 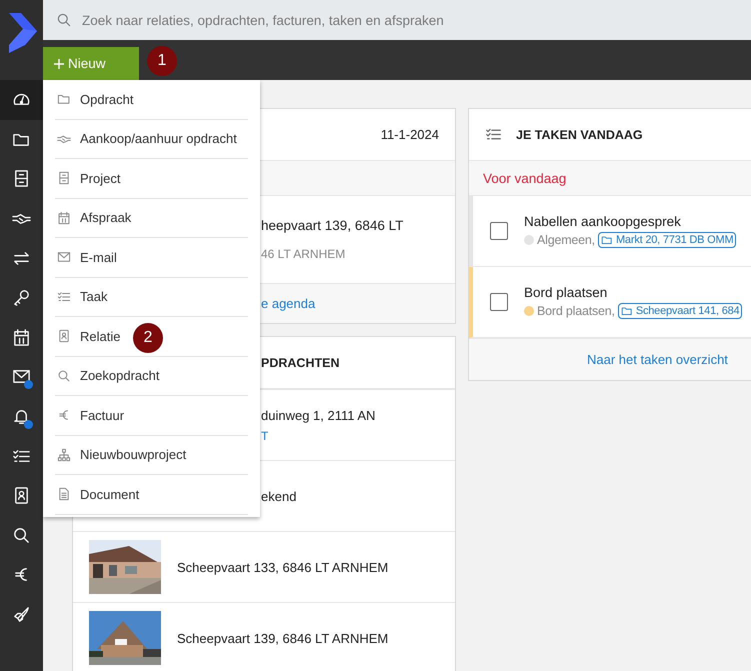 I want to click on search-bar: Zoek naar relaties, opdrachten, facturen, taken en afspraken, so click(x=397, y=20).